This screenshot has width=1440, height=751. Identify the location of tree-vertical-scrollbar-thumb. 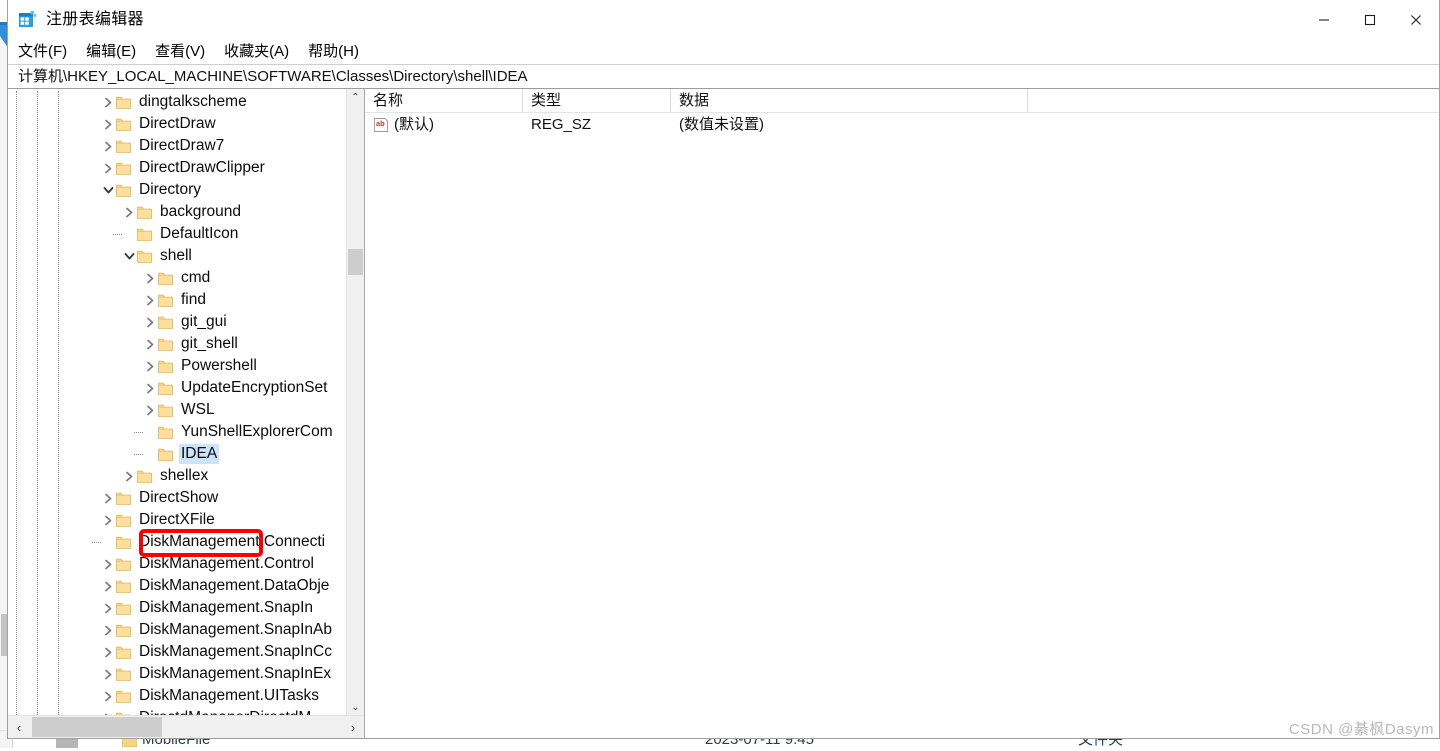
(355, 262).